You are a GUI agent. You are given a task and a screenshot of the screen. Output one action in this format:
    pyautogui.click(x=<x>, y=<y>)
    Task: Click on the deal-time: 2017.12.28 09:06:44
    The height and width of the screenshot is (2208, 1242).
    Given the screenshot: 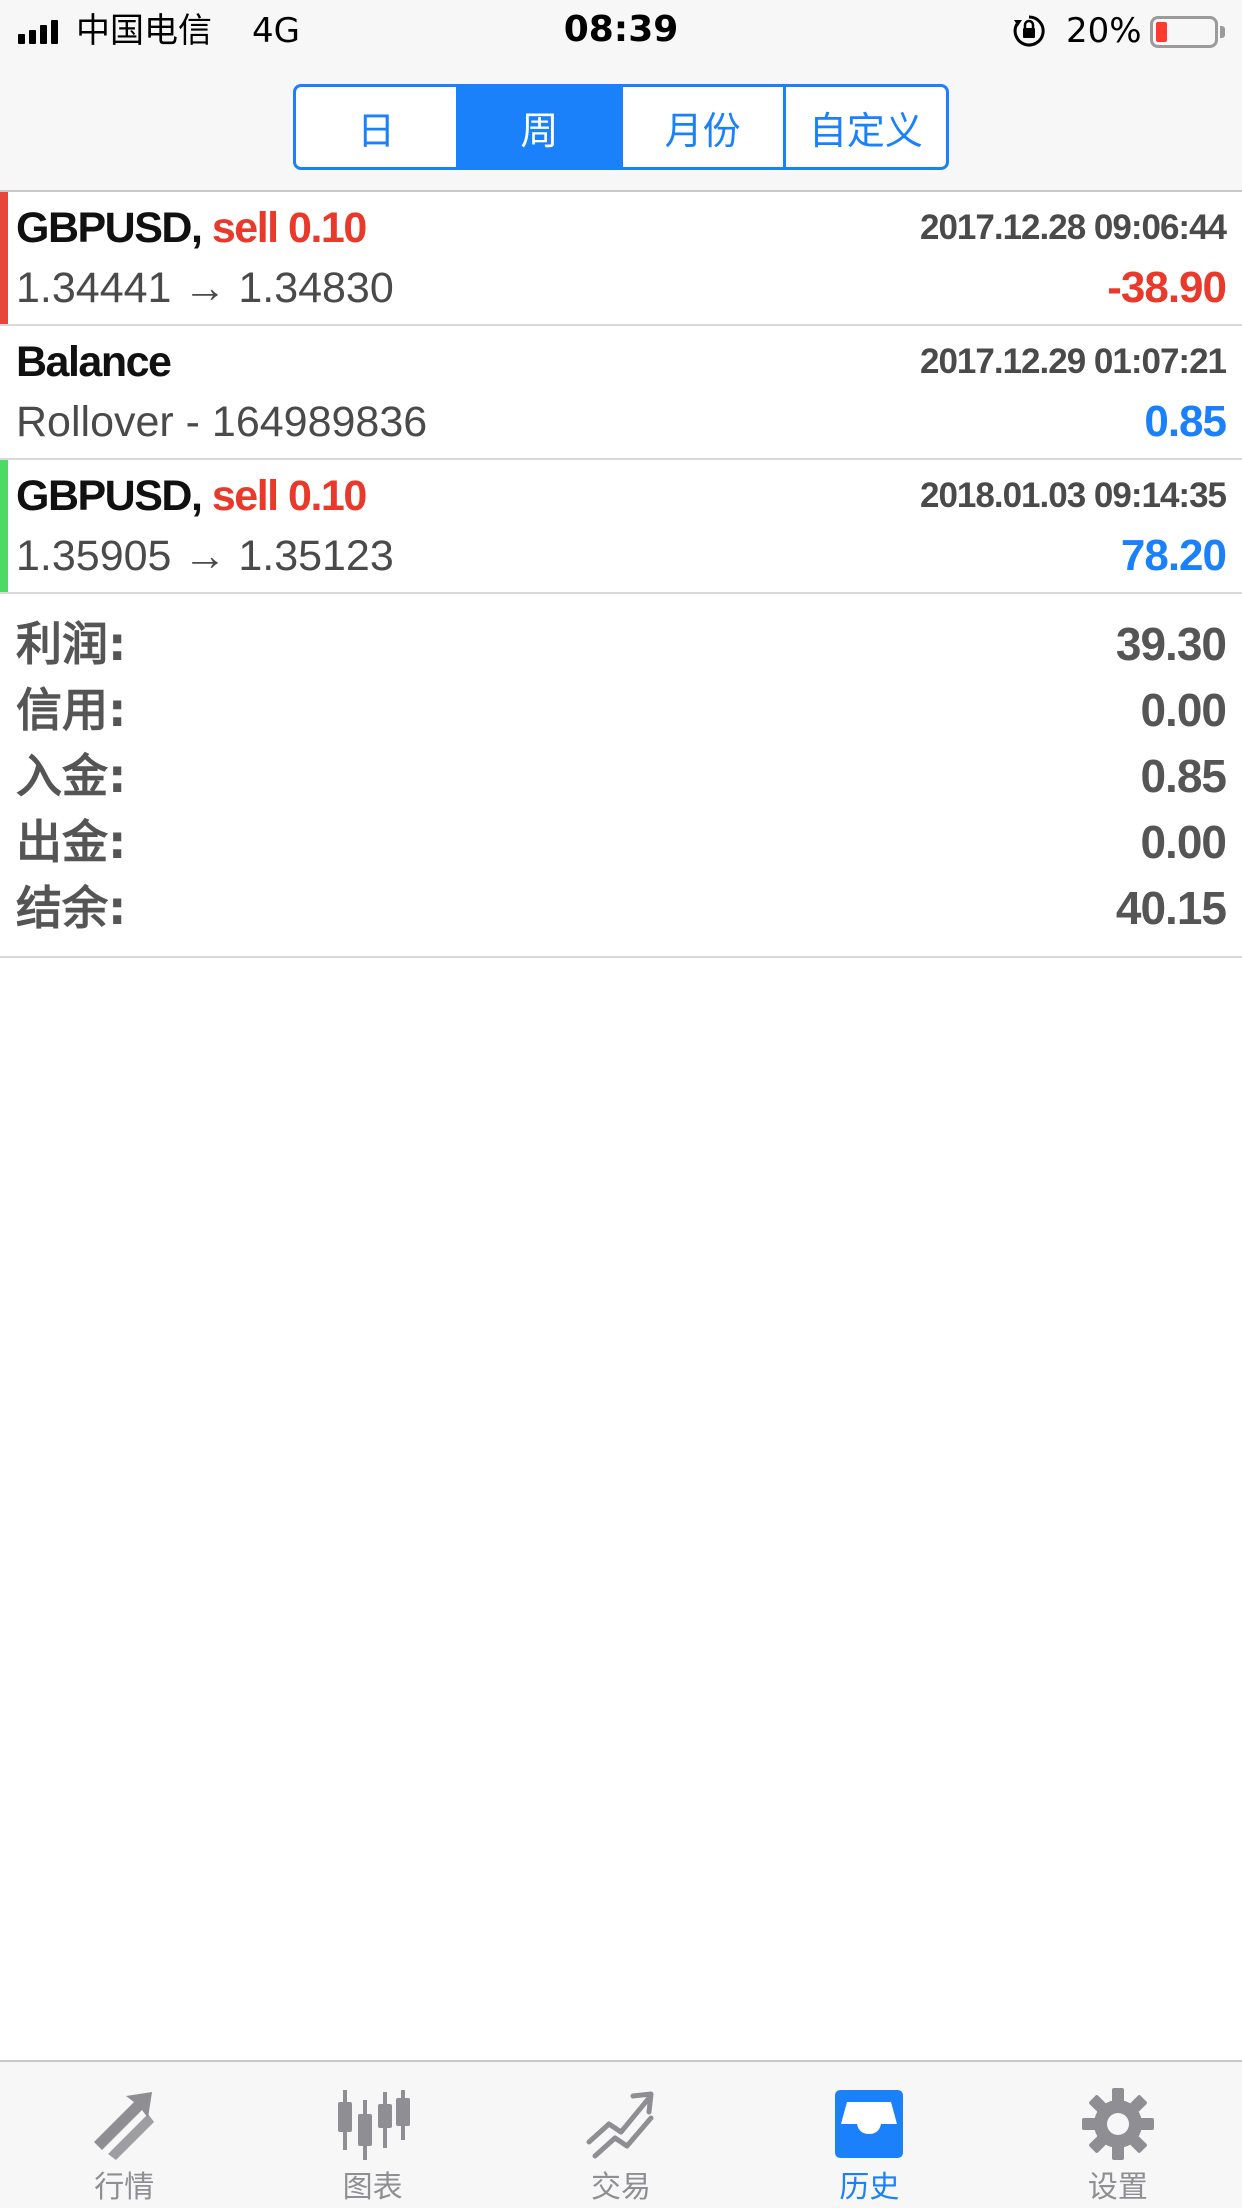 What is the action you would take?
    pyautogui.click(x=1073, y=227)
    